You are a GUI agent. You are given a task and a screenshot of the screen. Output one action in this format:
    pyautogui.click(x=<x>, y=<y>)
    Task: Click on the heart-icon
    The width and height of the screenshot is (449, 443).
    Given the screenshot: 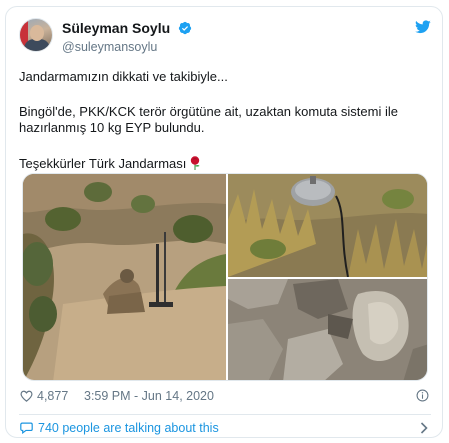 What is the action you would take?
    pyautogui.click(x=26, y=396)
    